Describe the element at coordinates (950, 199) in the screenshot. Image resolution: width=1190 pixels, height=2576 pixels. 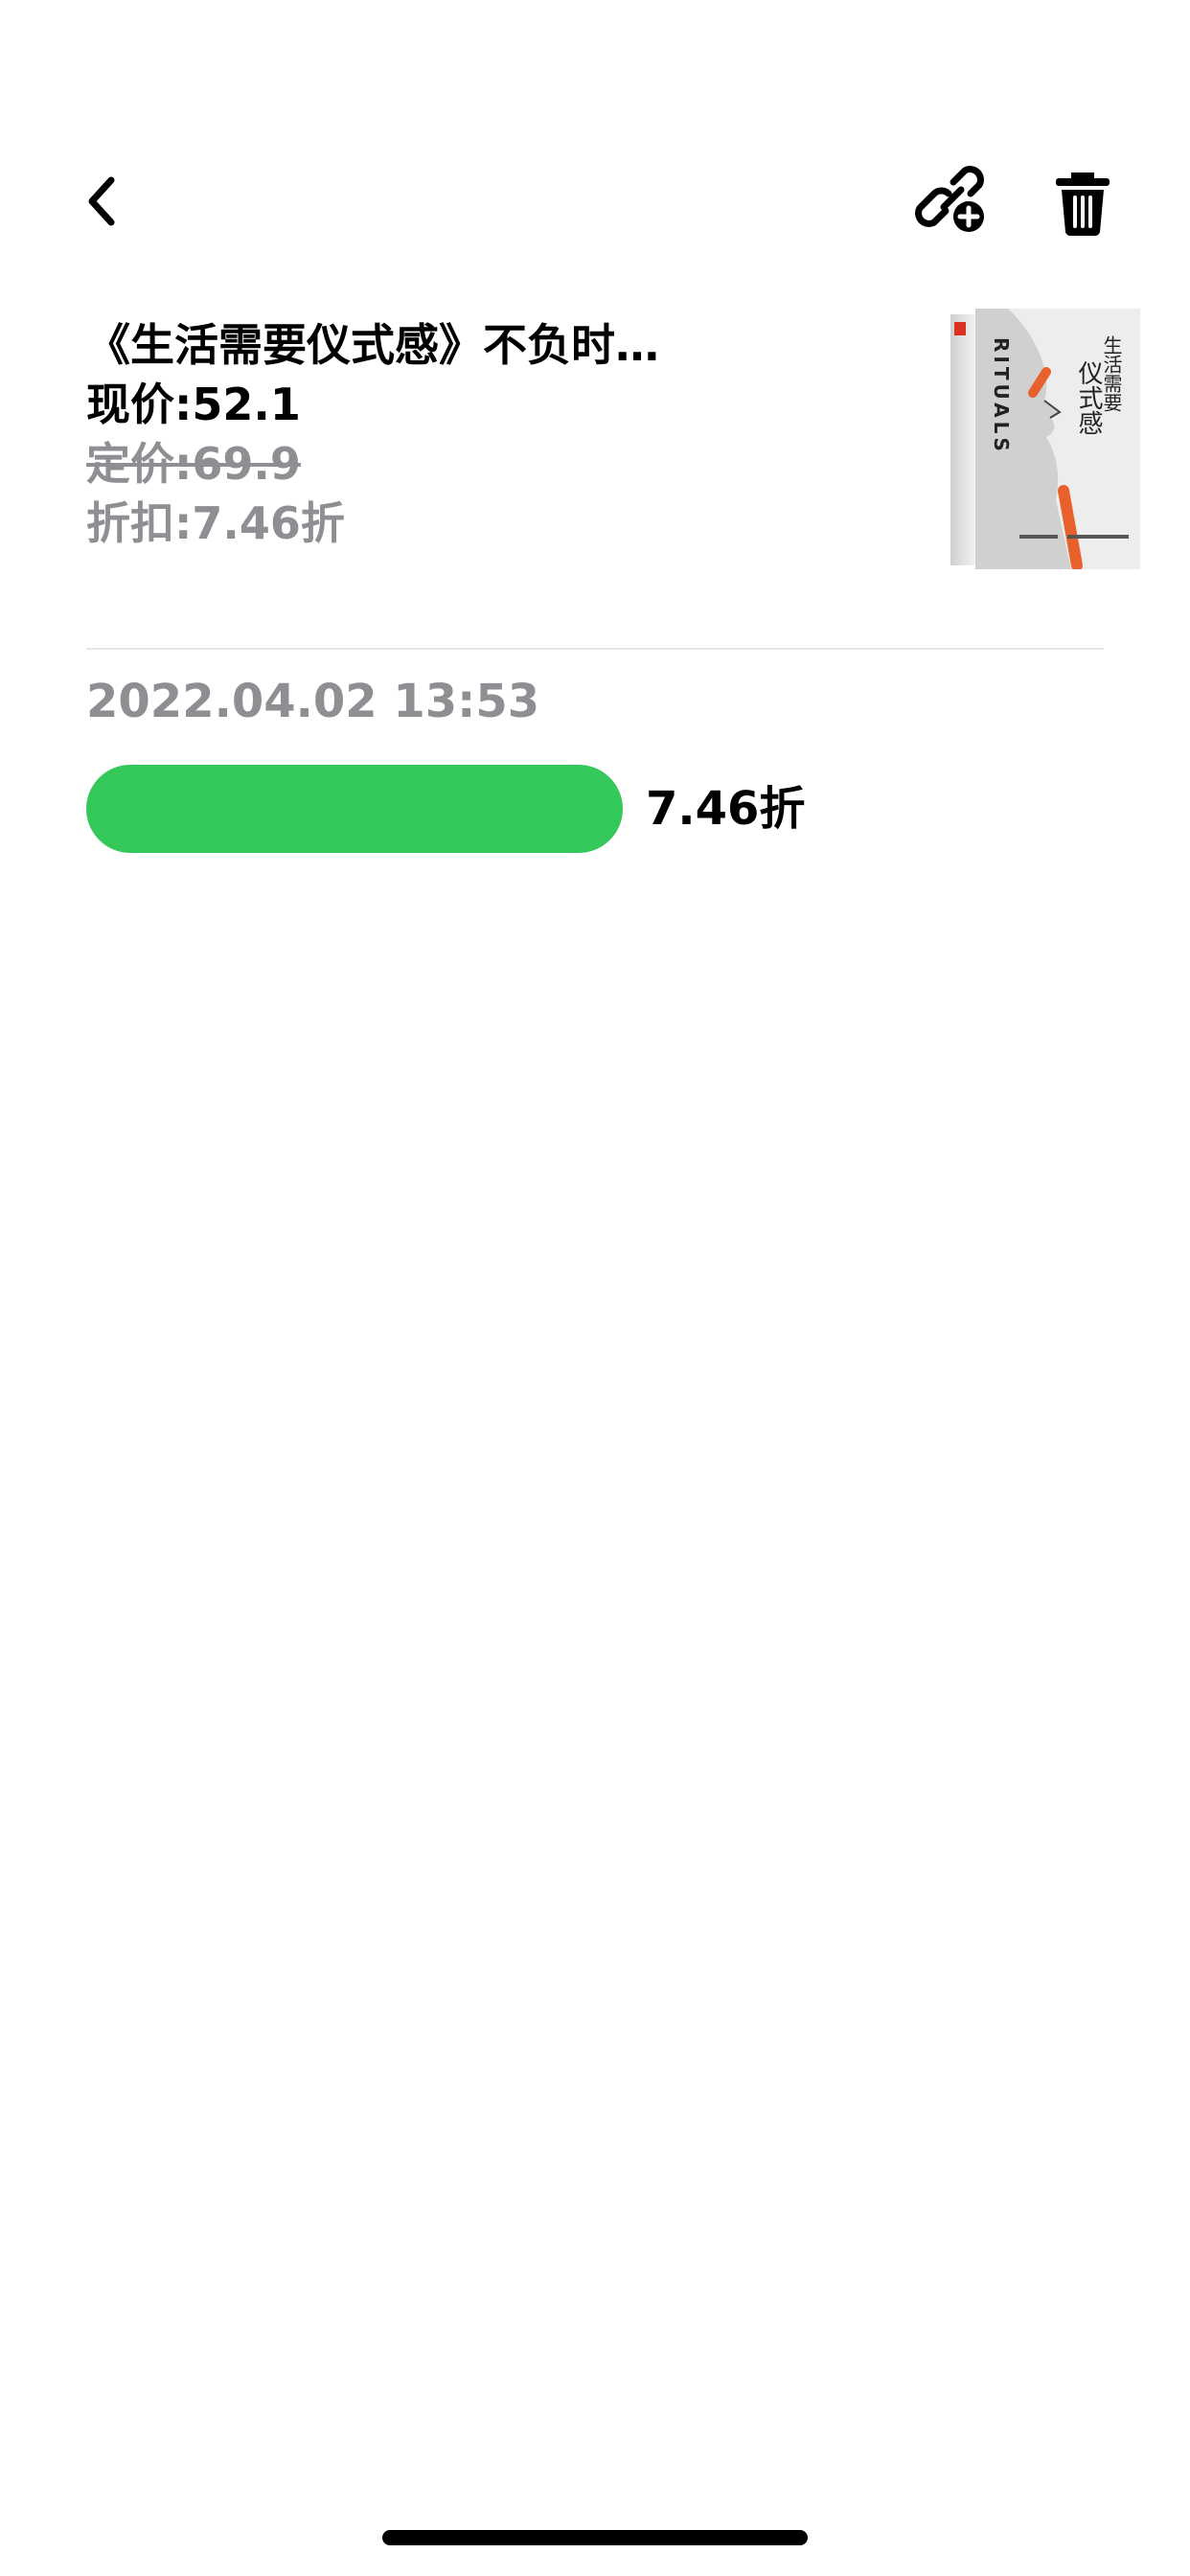
I see `link-plus-icon` at that location.